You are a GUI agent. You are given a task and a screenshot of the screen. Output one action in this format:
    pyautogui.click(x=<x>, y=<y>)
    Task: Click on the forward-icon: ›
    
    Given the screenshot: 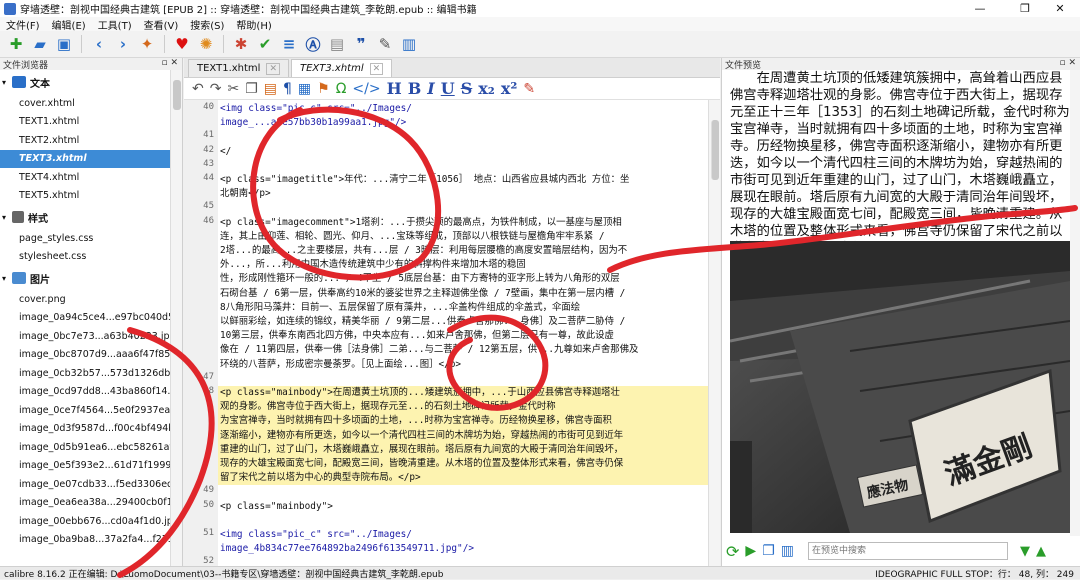 What is the action you would take?
    pyautogui.click(x=123, y=44)
    